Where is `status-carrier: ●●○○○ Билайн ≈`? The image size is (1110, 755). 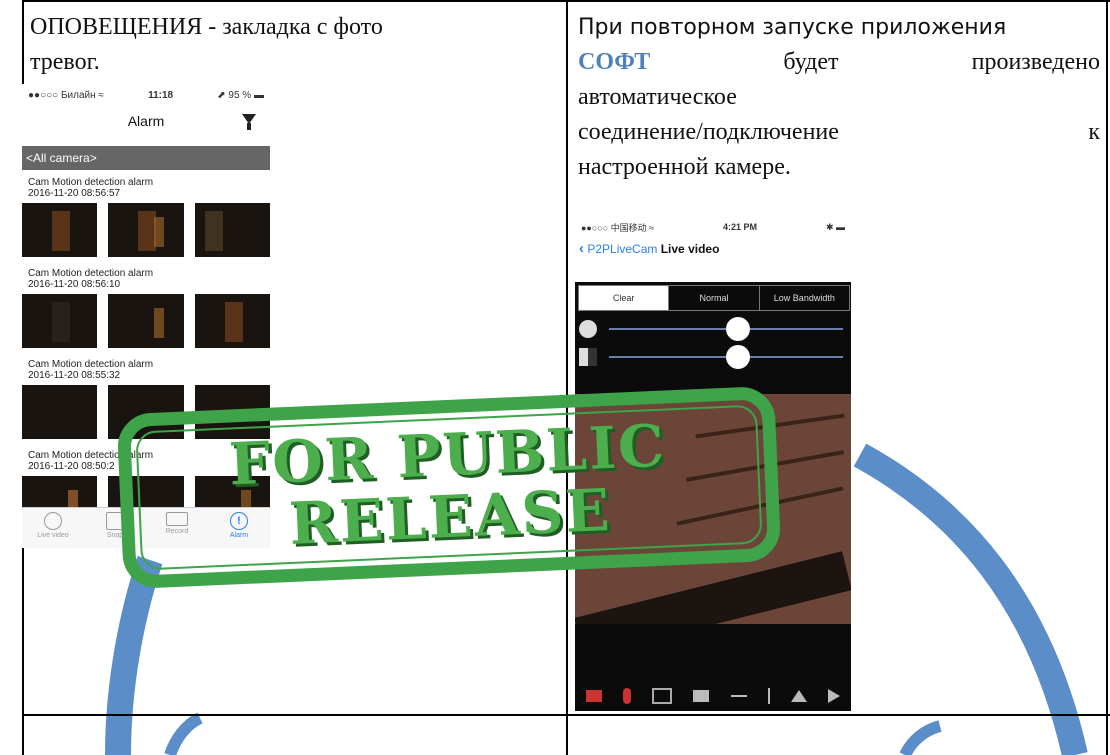 status-carrier: ●●○○○ Билайн ≈ is located at coordinates (66, 95).